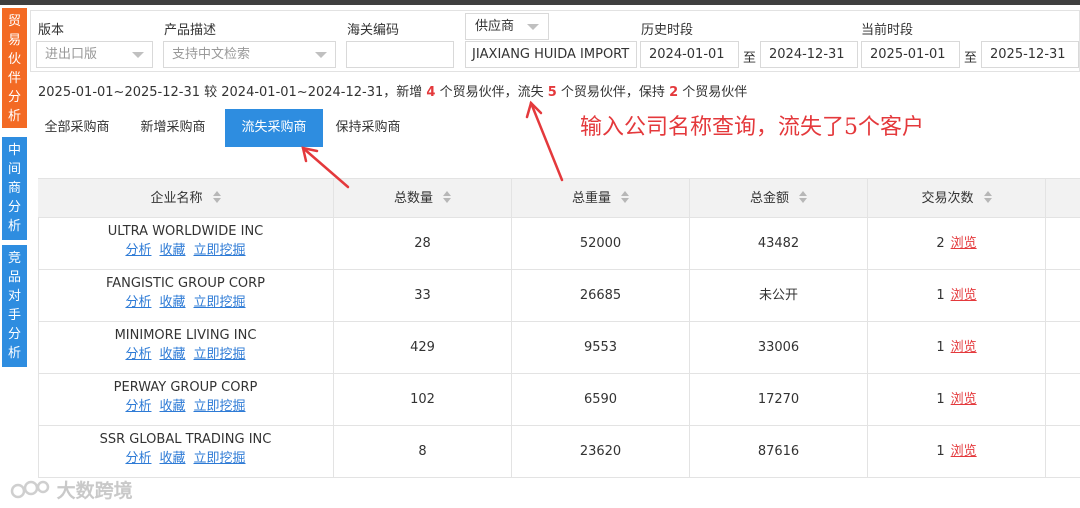 The height and width of the screenshot is (508, 1080). Describe the element at coordinates (1030, 54) in the screenshot. I see `current-end-date: 2025-12-31` at that location.